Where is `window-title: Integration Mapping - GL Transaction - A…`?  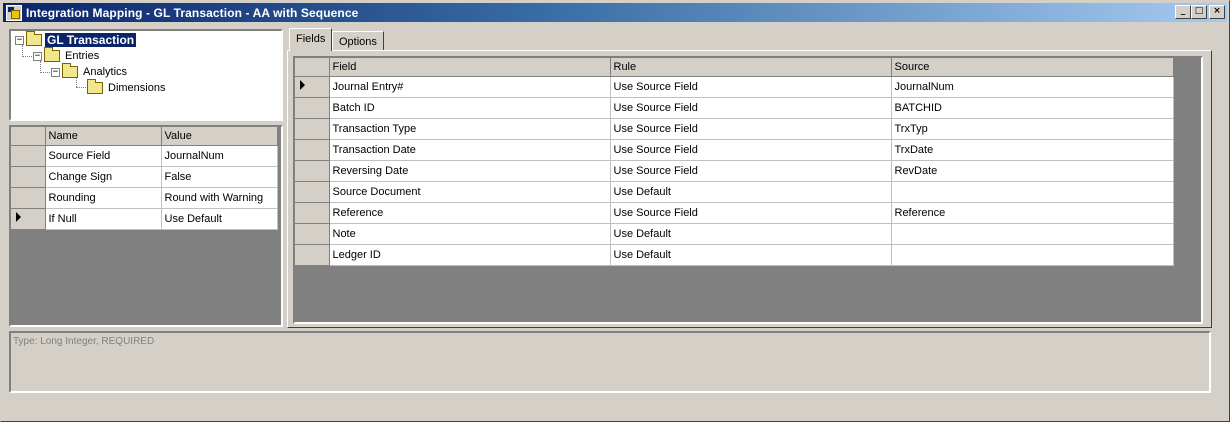 window-title: Integration Mapping - GL Transaction - A… is located at coordinates (192, 12).